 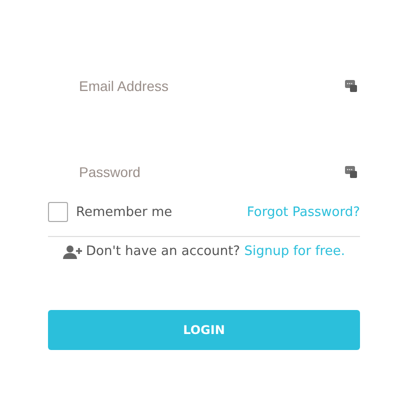 I want to click on remember-label: Remember me, so click(x=124, y=212).